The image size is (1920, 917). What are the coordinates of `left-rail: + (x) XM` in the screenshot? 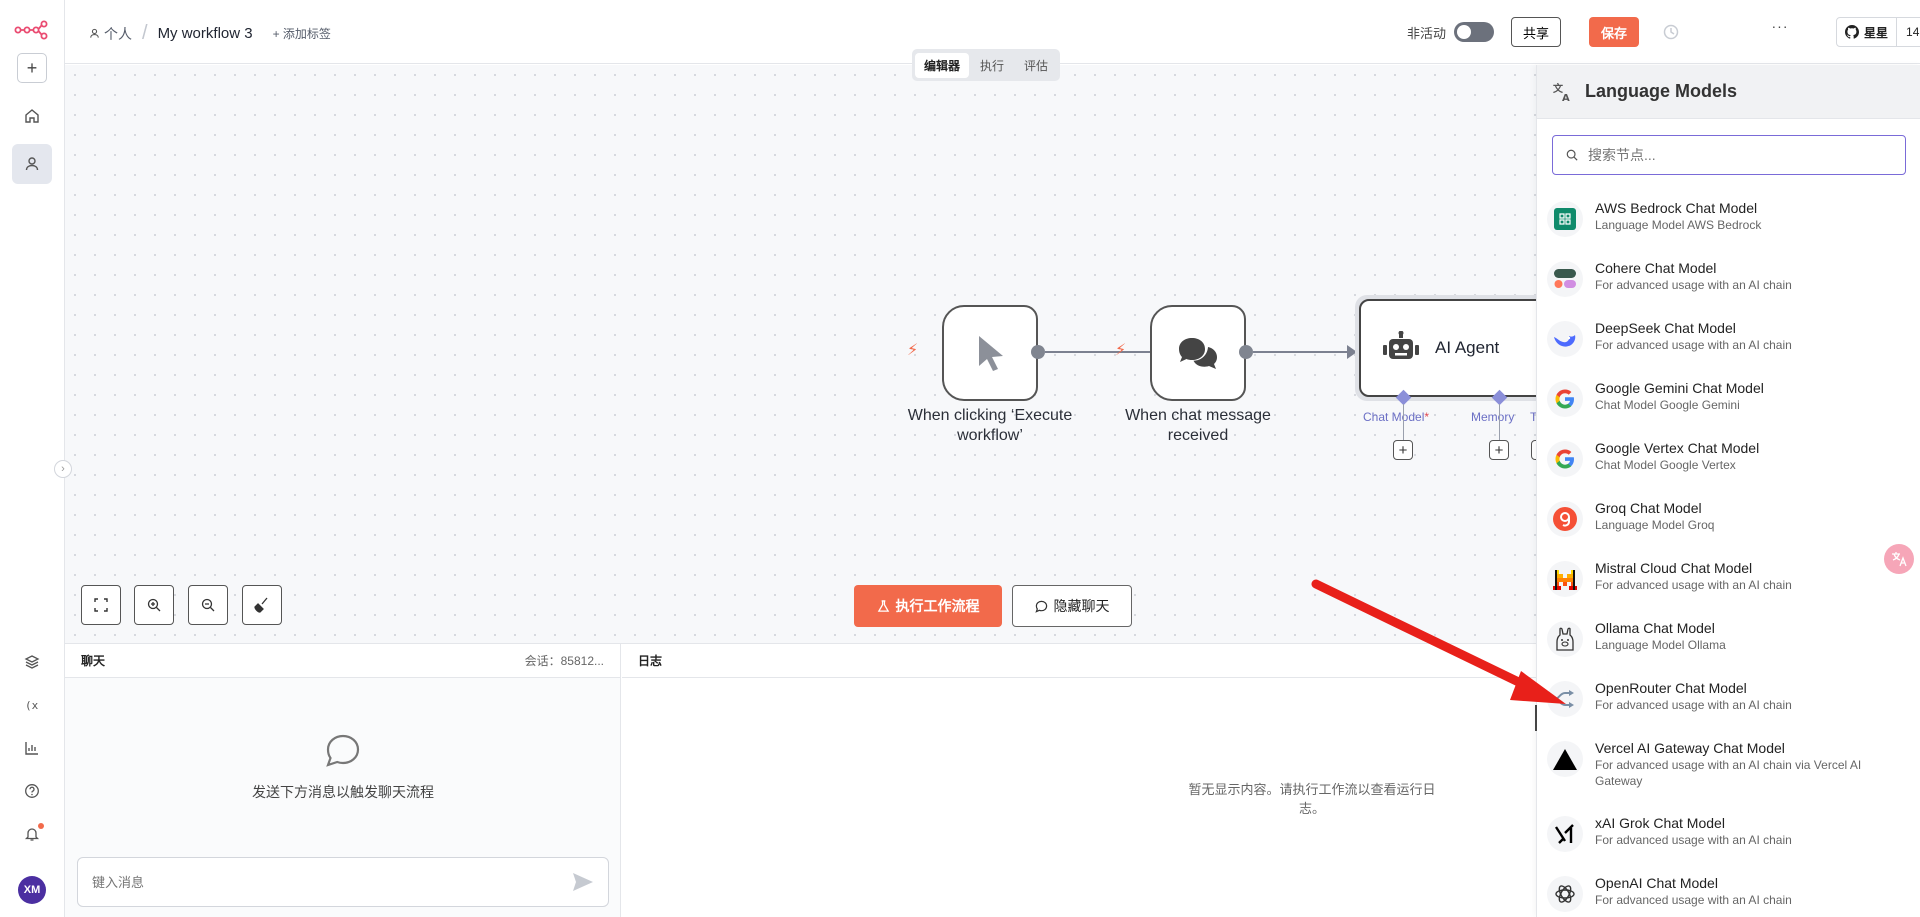 It's located at (32, 458).